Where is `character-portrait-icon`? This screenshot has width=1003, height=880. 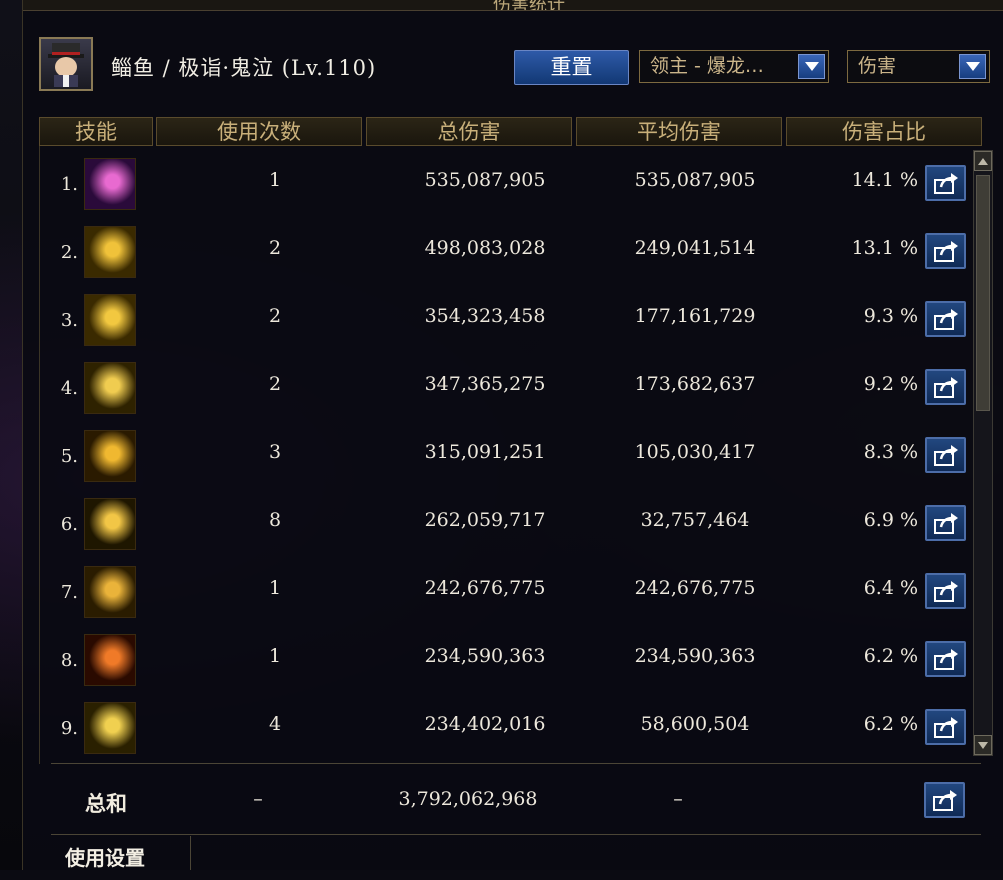 character-portrait-icon is located at coordinates (66, 65).